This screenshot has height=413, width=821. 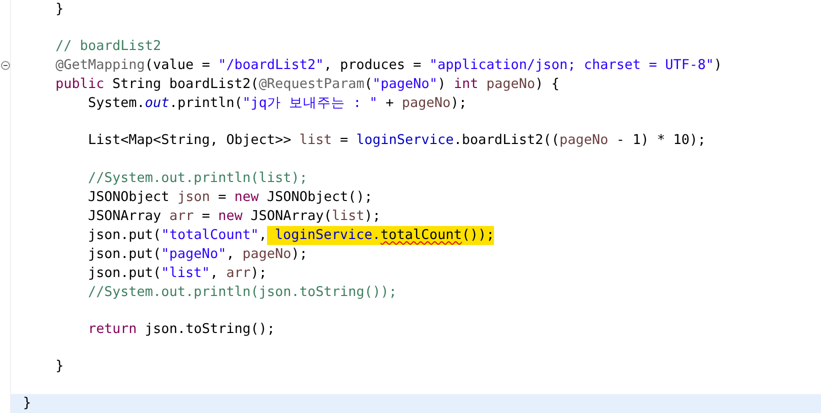 I want to click on collapse-icon, so click(x=5, y=65).